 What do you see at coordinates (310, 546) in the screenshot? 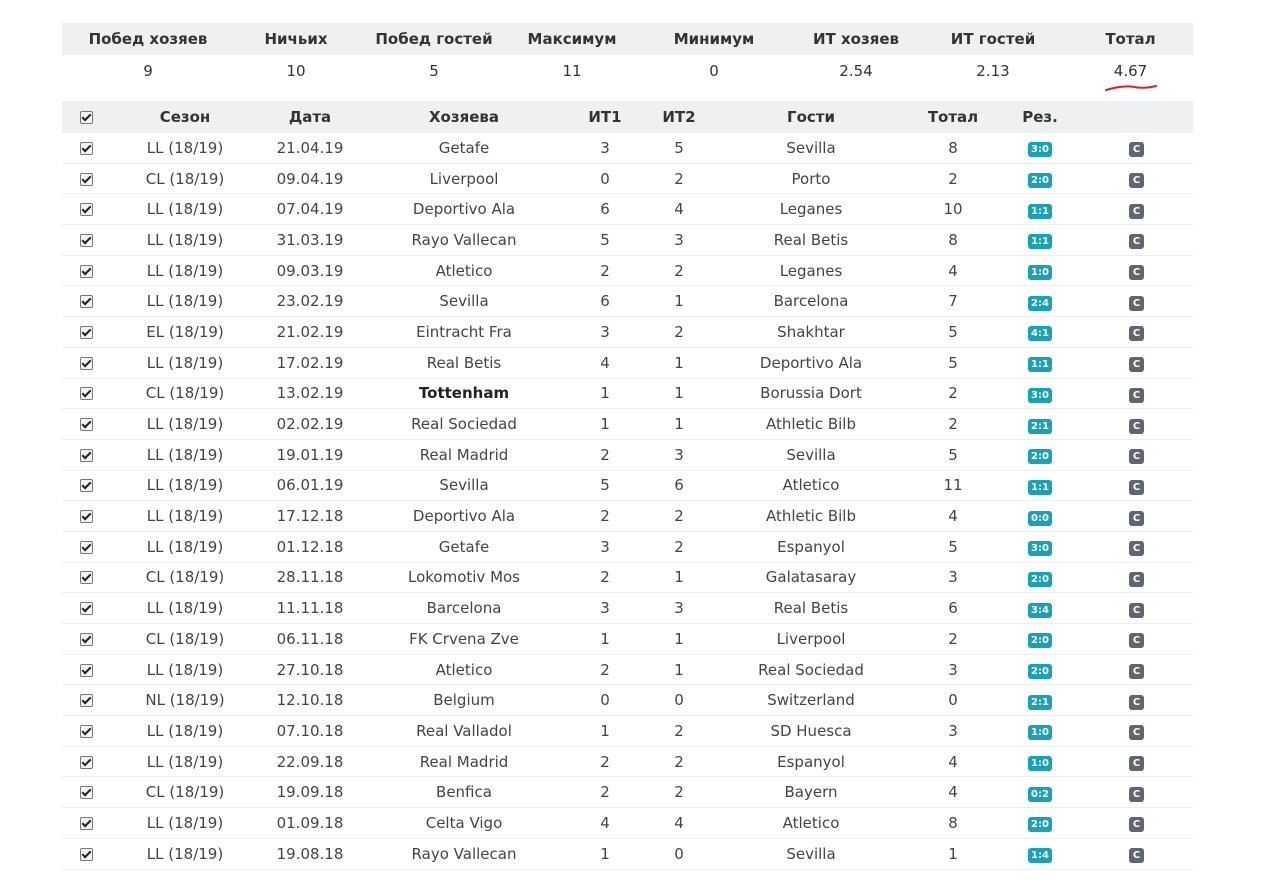
I see `cell-date: 01.12.18` at bounding box center [310, 546].